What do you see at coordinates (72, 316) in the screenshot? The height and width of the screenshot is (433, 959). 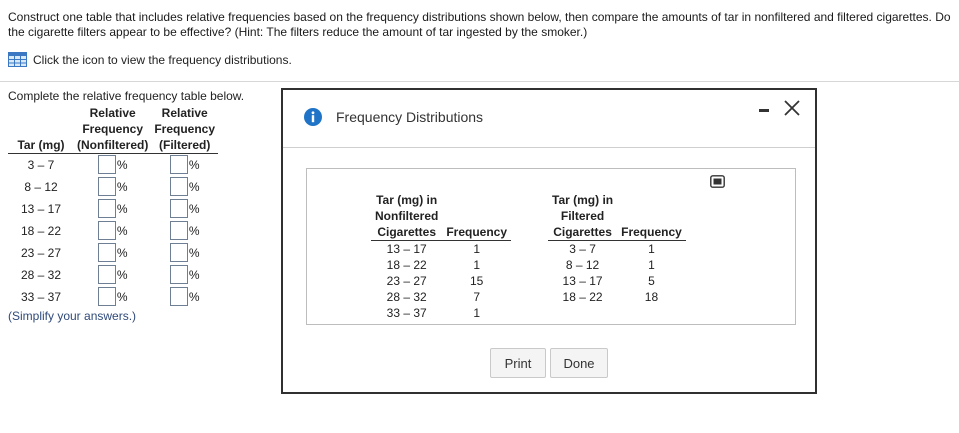 I see `simplify-note: (Simplify your answers.)` at bounding box center [72, 316].